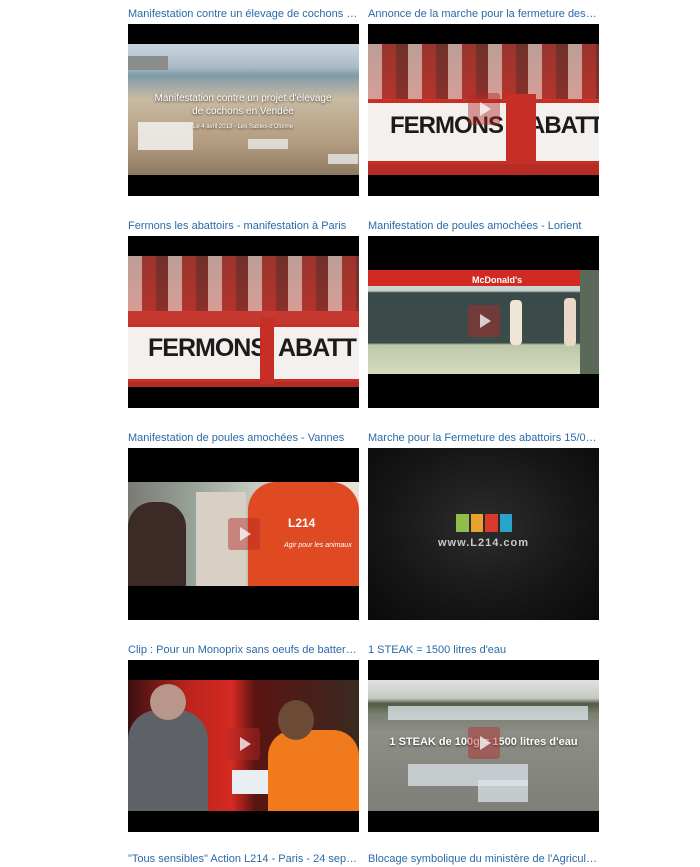 The width and height of the screenshot is (700, 867). What do you see at coordinates (484, 523) in the screenshot?
I see `l214-logo-icon` at bounding box center [484, 523].